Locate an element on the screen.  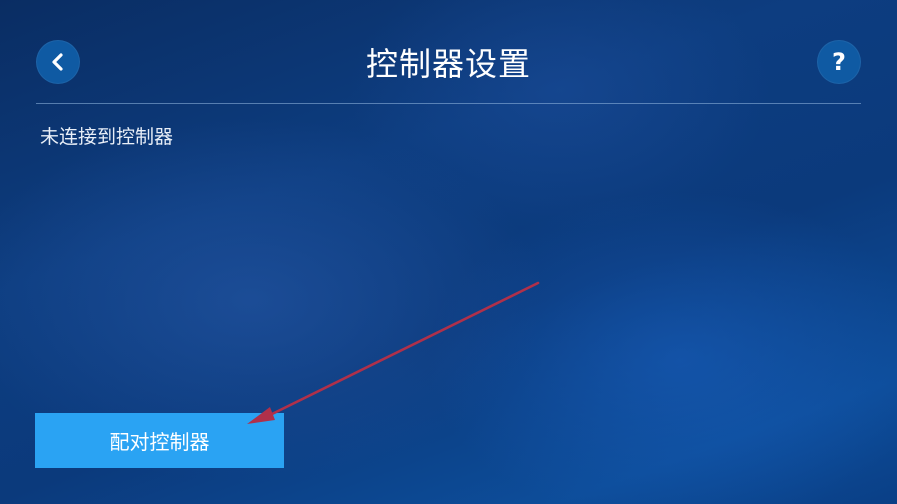
connection-status-text: 未连接到控制器 is located at coordinates (107, 137).